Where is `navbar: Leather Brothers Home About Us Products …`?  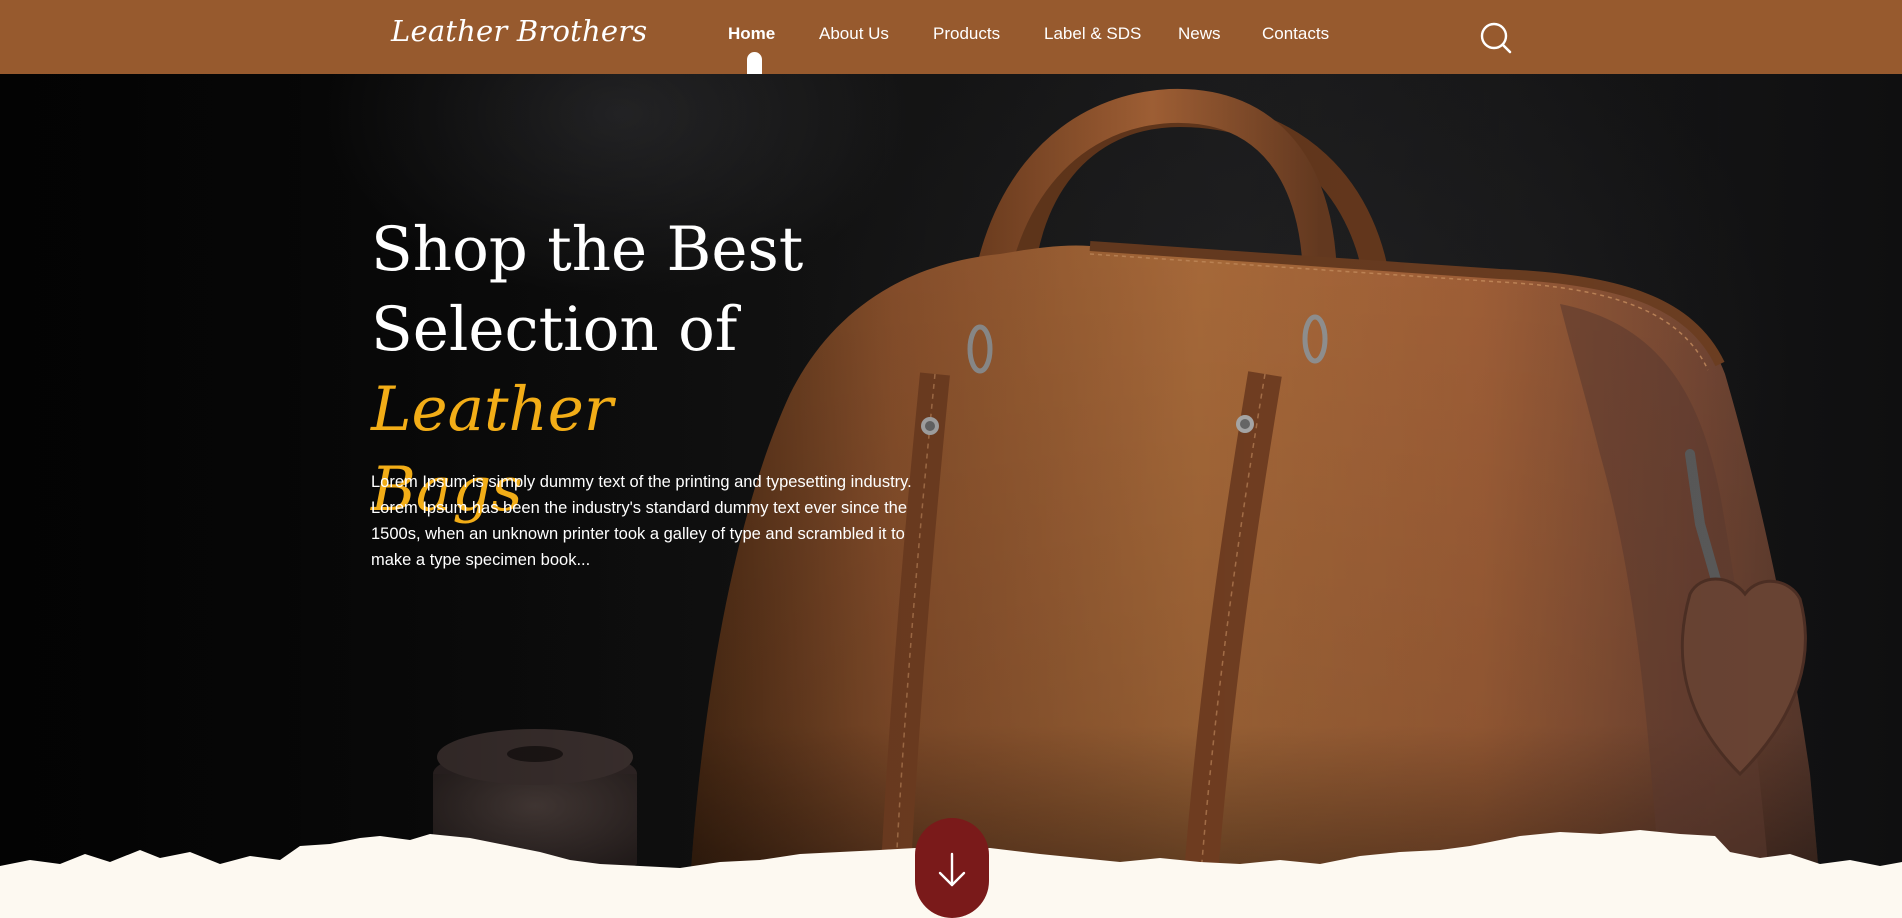
navbar: Leather Brothers Home About Us Products … is located at coordinates (951, 37).